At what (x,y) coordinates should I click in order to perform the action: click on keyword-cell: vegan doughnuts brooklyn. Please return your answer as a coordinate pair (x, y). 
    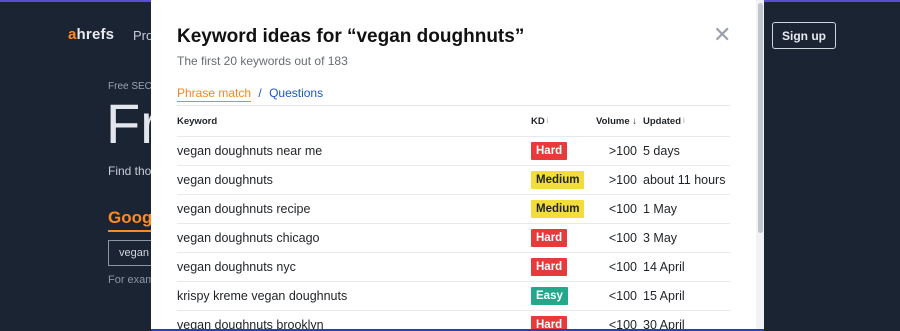
    Looking at the image, I should click on (354, 319).